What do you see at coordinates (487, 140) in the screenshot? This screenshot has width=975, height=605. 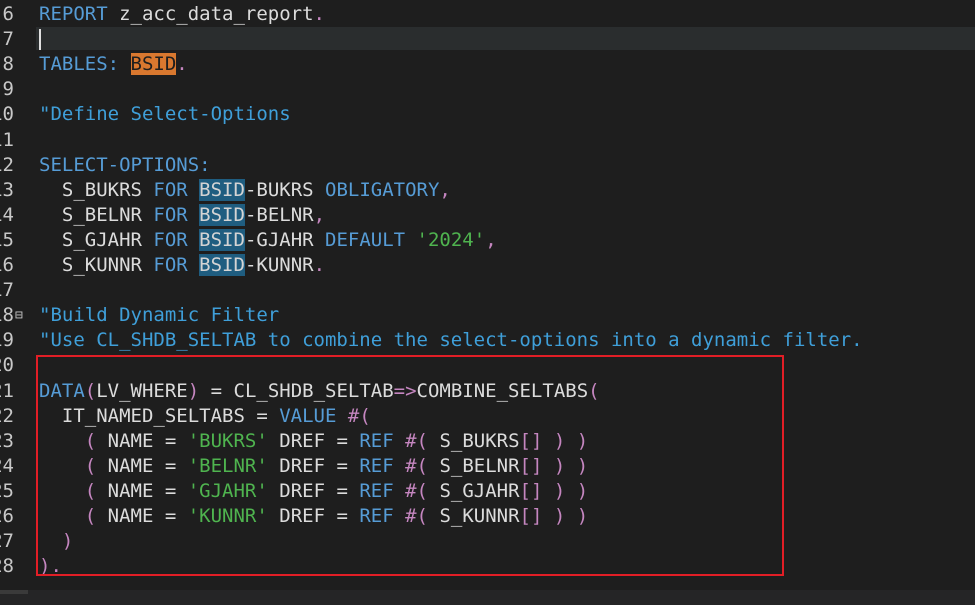 I see `code-line: 11` at bounding box center [487, 140].